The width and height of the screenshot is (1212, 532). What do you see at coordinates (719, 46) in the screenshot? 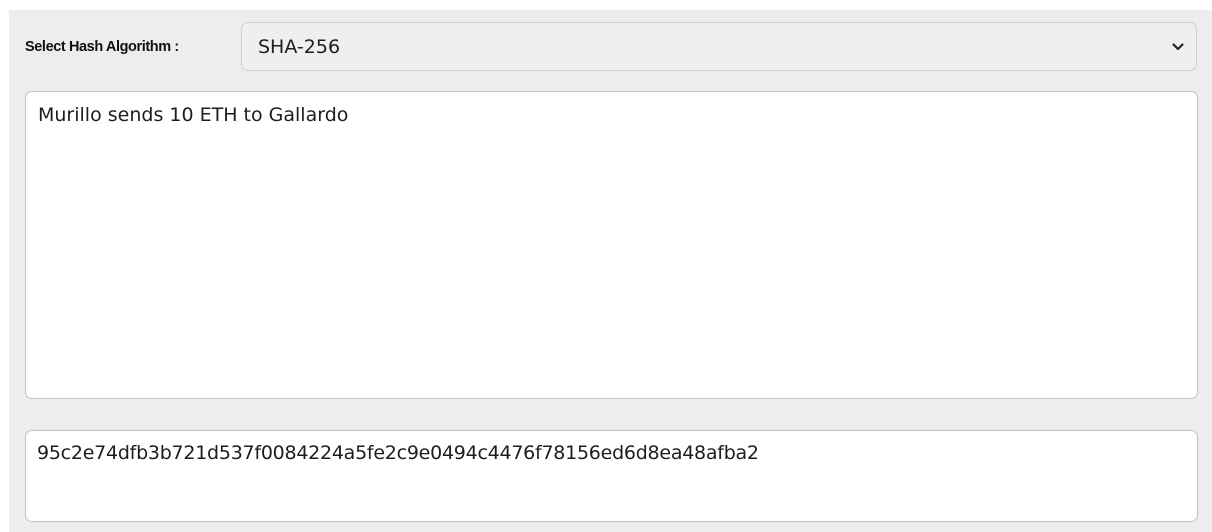
I see `algorithm-select: SHA-256` at bounding box center [719, 46].